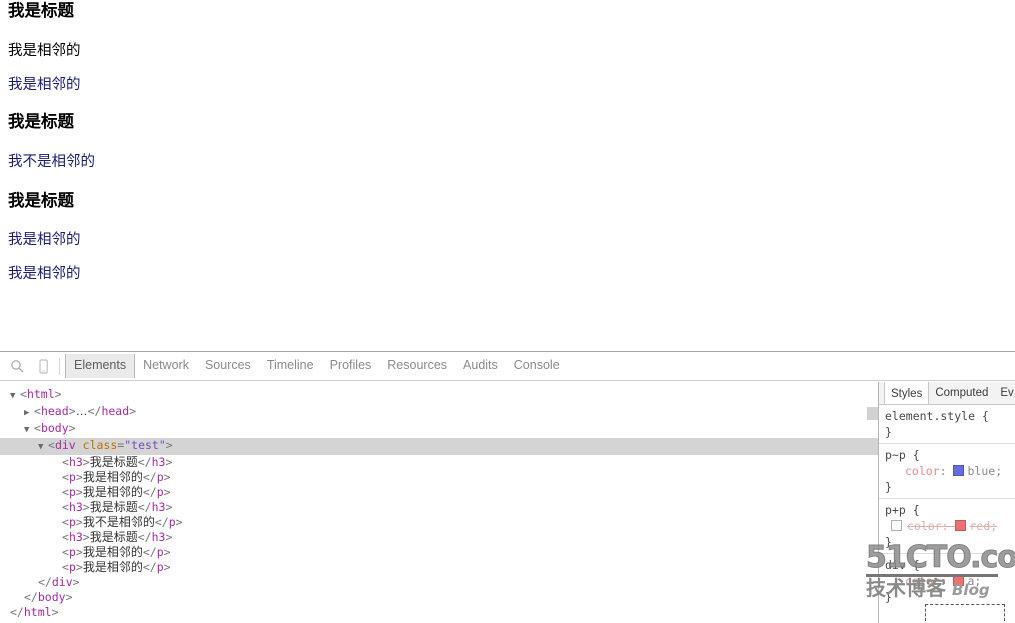 This screenshot has width=1015, height=623. I want to click on tab-sources: Sources, so click(228, 366).